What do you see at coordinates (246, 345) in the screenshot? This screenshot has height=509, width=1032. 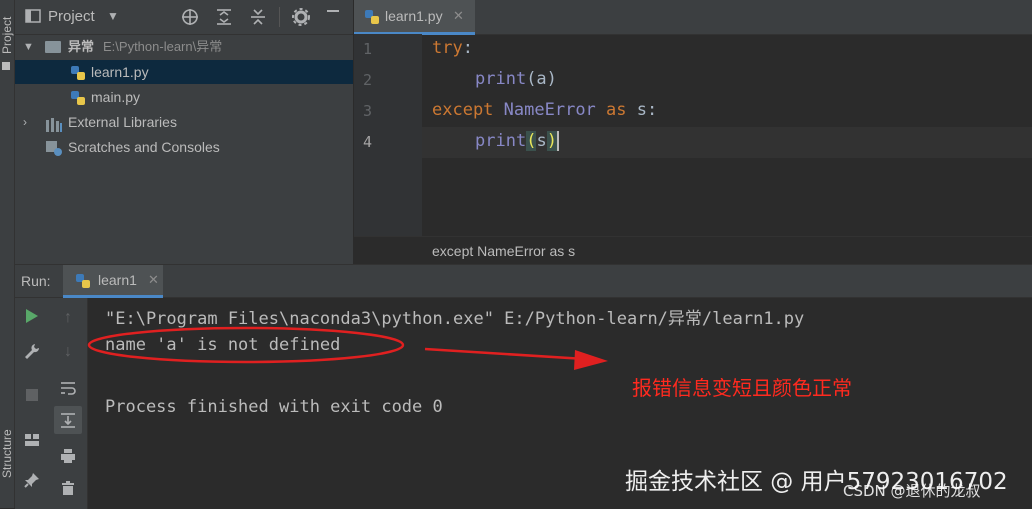 I see `annotation-ellipse` at bounding box center [246, 345].